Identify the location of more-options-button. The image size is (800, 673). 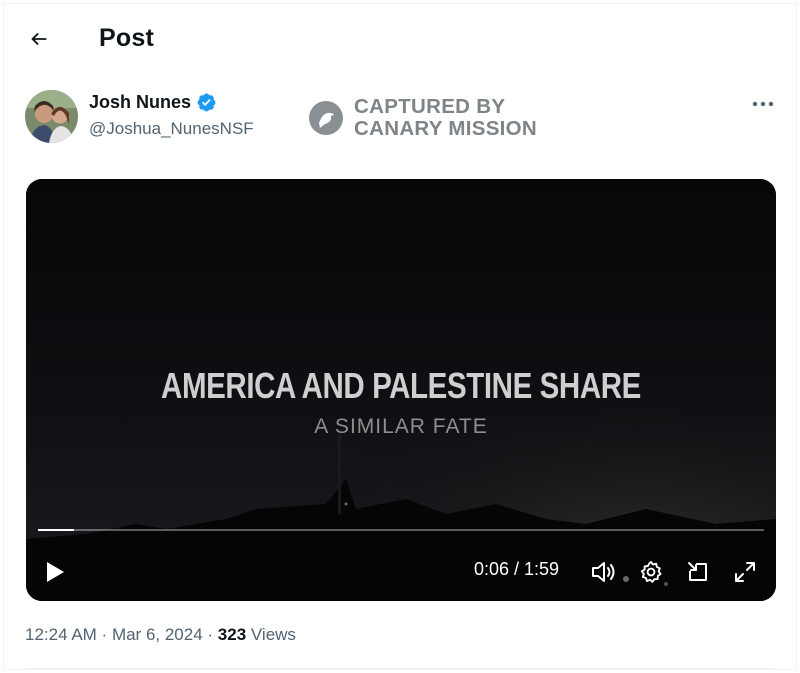
(763, 104).